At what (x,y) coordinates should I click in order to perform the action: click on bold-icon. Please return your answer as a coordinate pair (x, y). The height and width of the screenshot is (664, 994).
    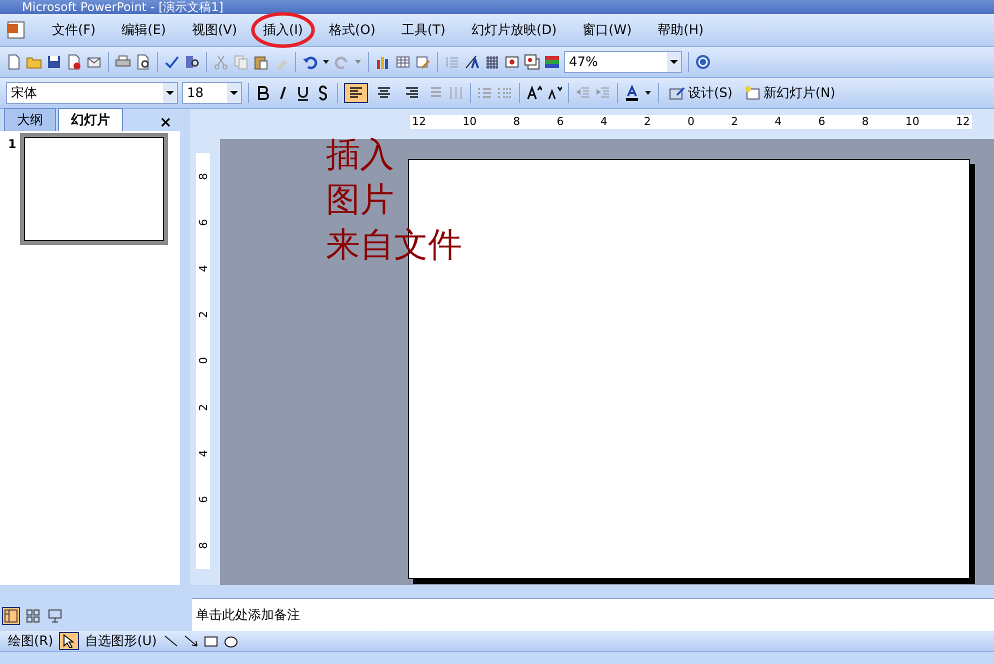
    Looking at the image, I should click on (263, 93).